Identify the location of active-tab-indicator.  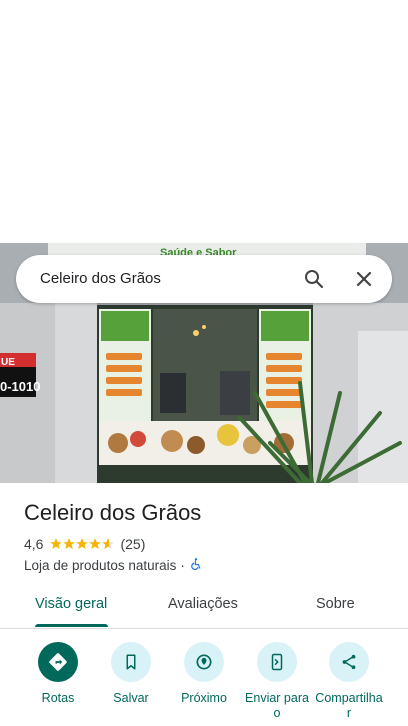
(71, 625).